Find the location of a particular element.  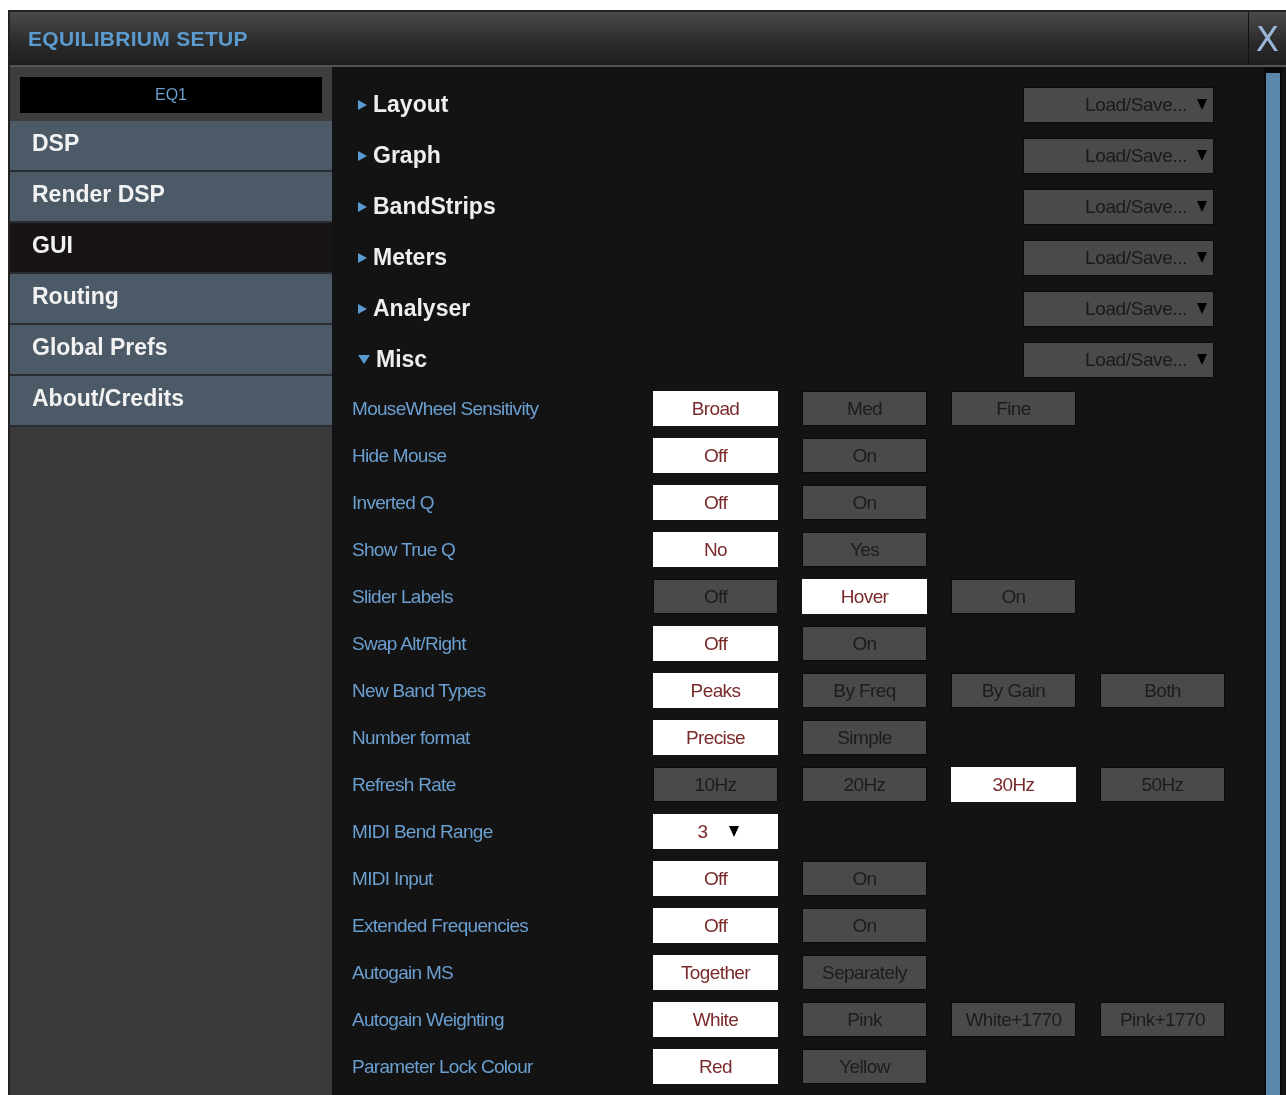

sidebar-item: Routing is located at coordinates (171, 299).